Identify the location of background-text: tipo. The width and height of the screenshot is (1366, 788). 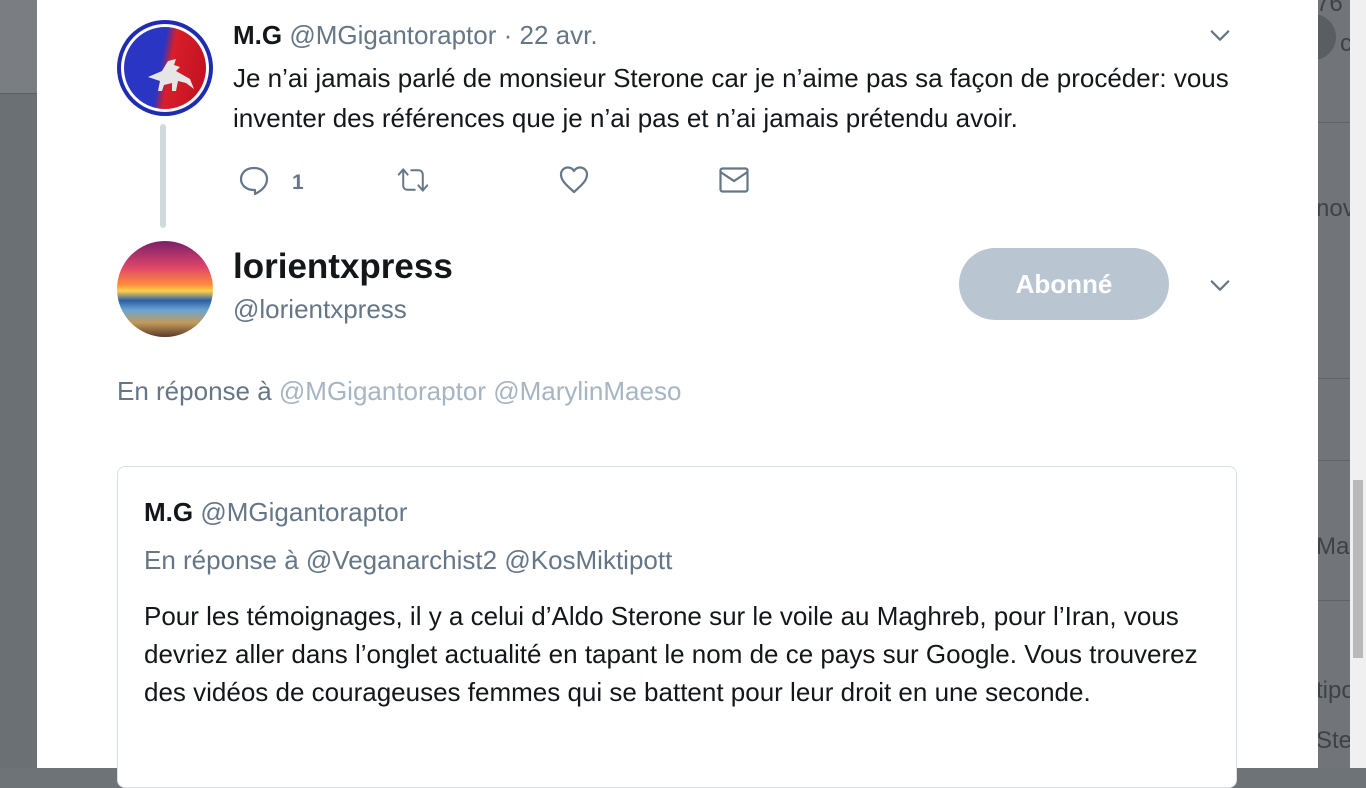
(1333, 690).